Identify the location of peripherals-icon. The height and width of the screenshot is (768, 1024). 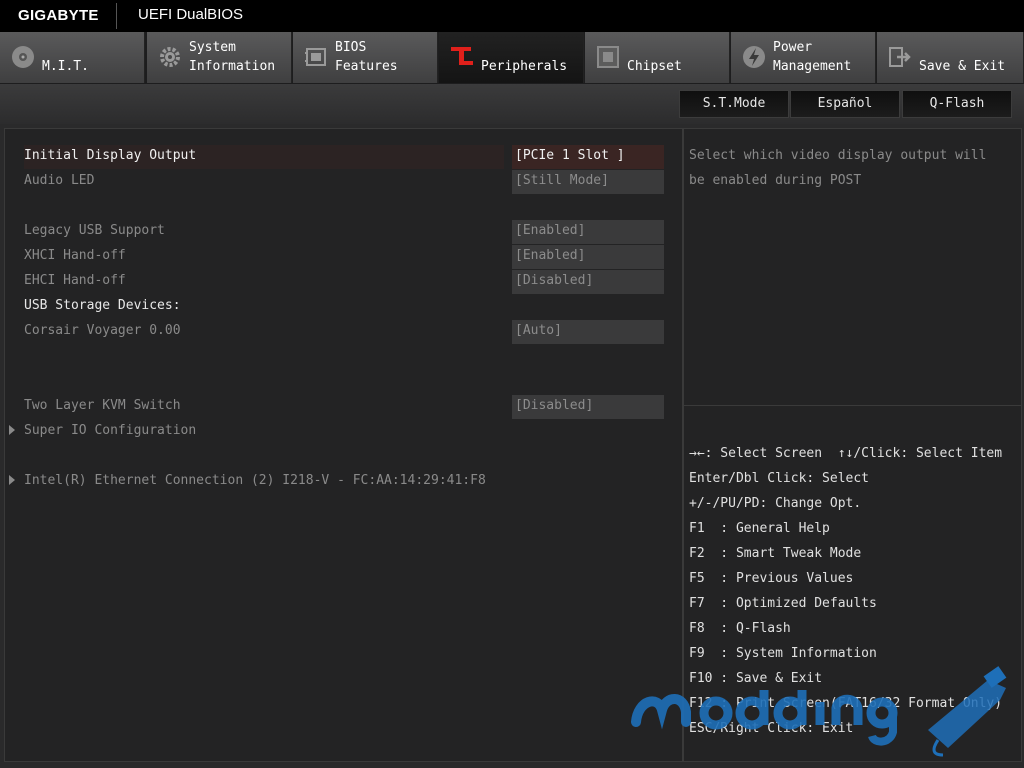
(462, 56).